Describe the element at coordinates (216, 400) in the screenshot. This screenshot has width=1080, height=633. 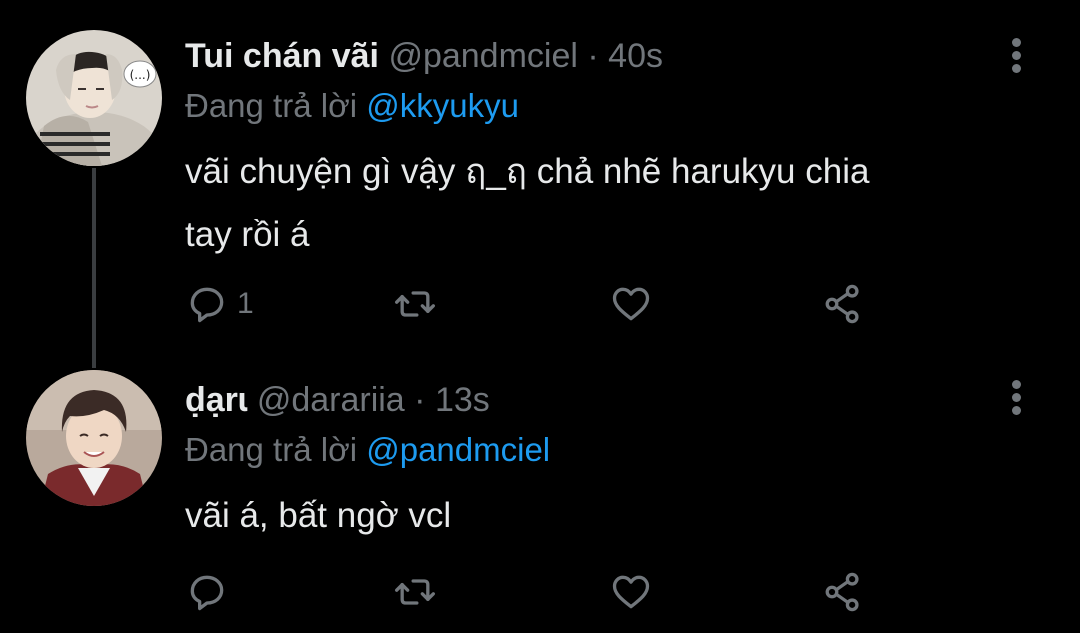
I see `display-name: ḍạrɩ` at that location.